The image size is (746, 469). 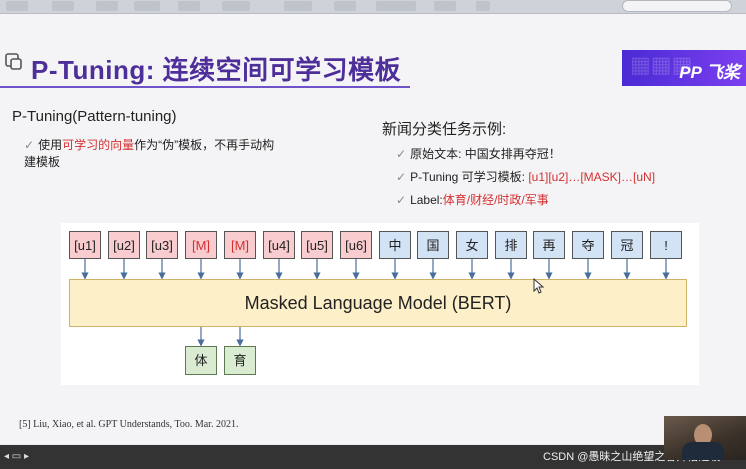 What do you see at coordinates (395, 245) in the screenshot?
I see `token-9: 中` at bounding box center [395, 245].